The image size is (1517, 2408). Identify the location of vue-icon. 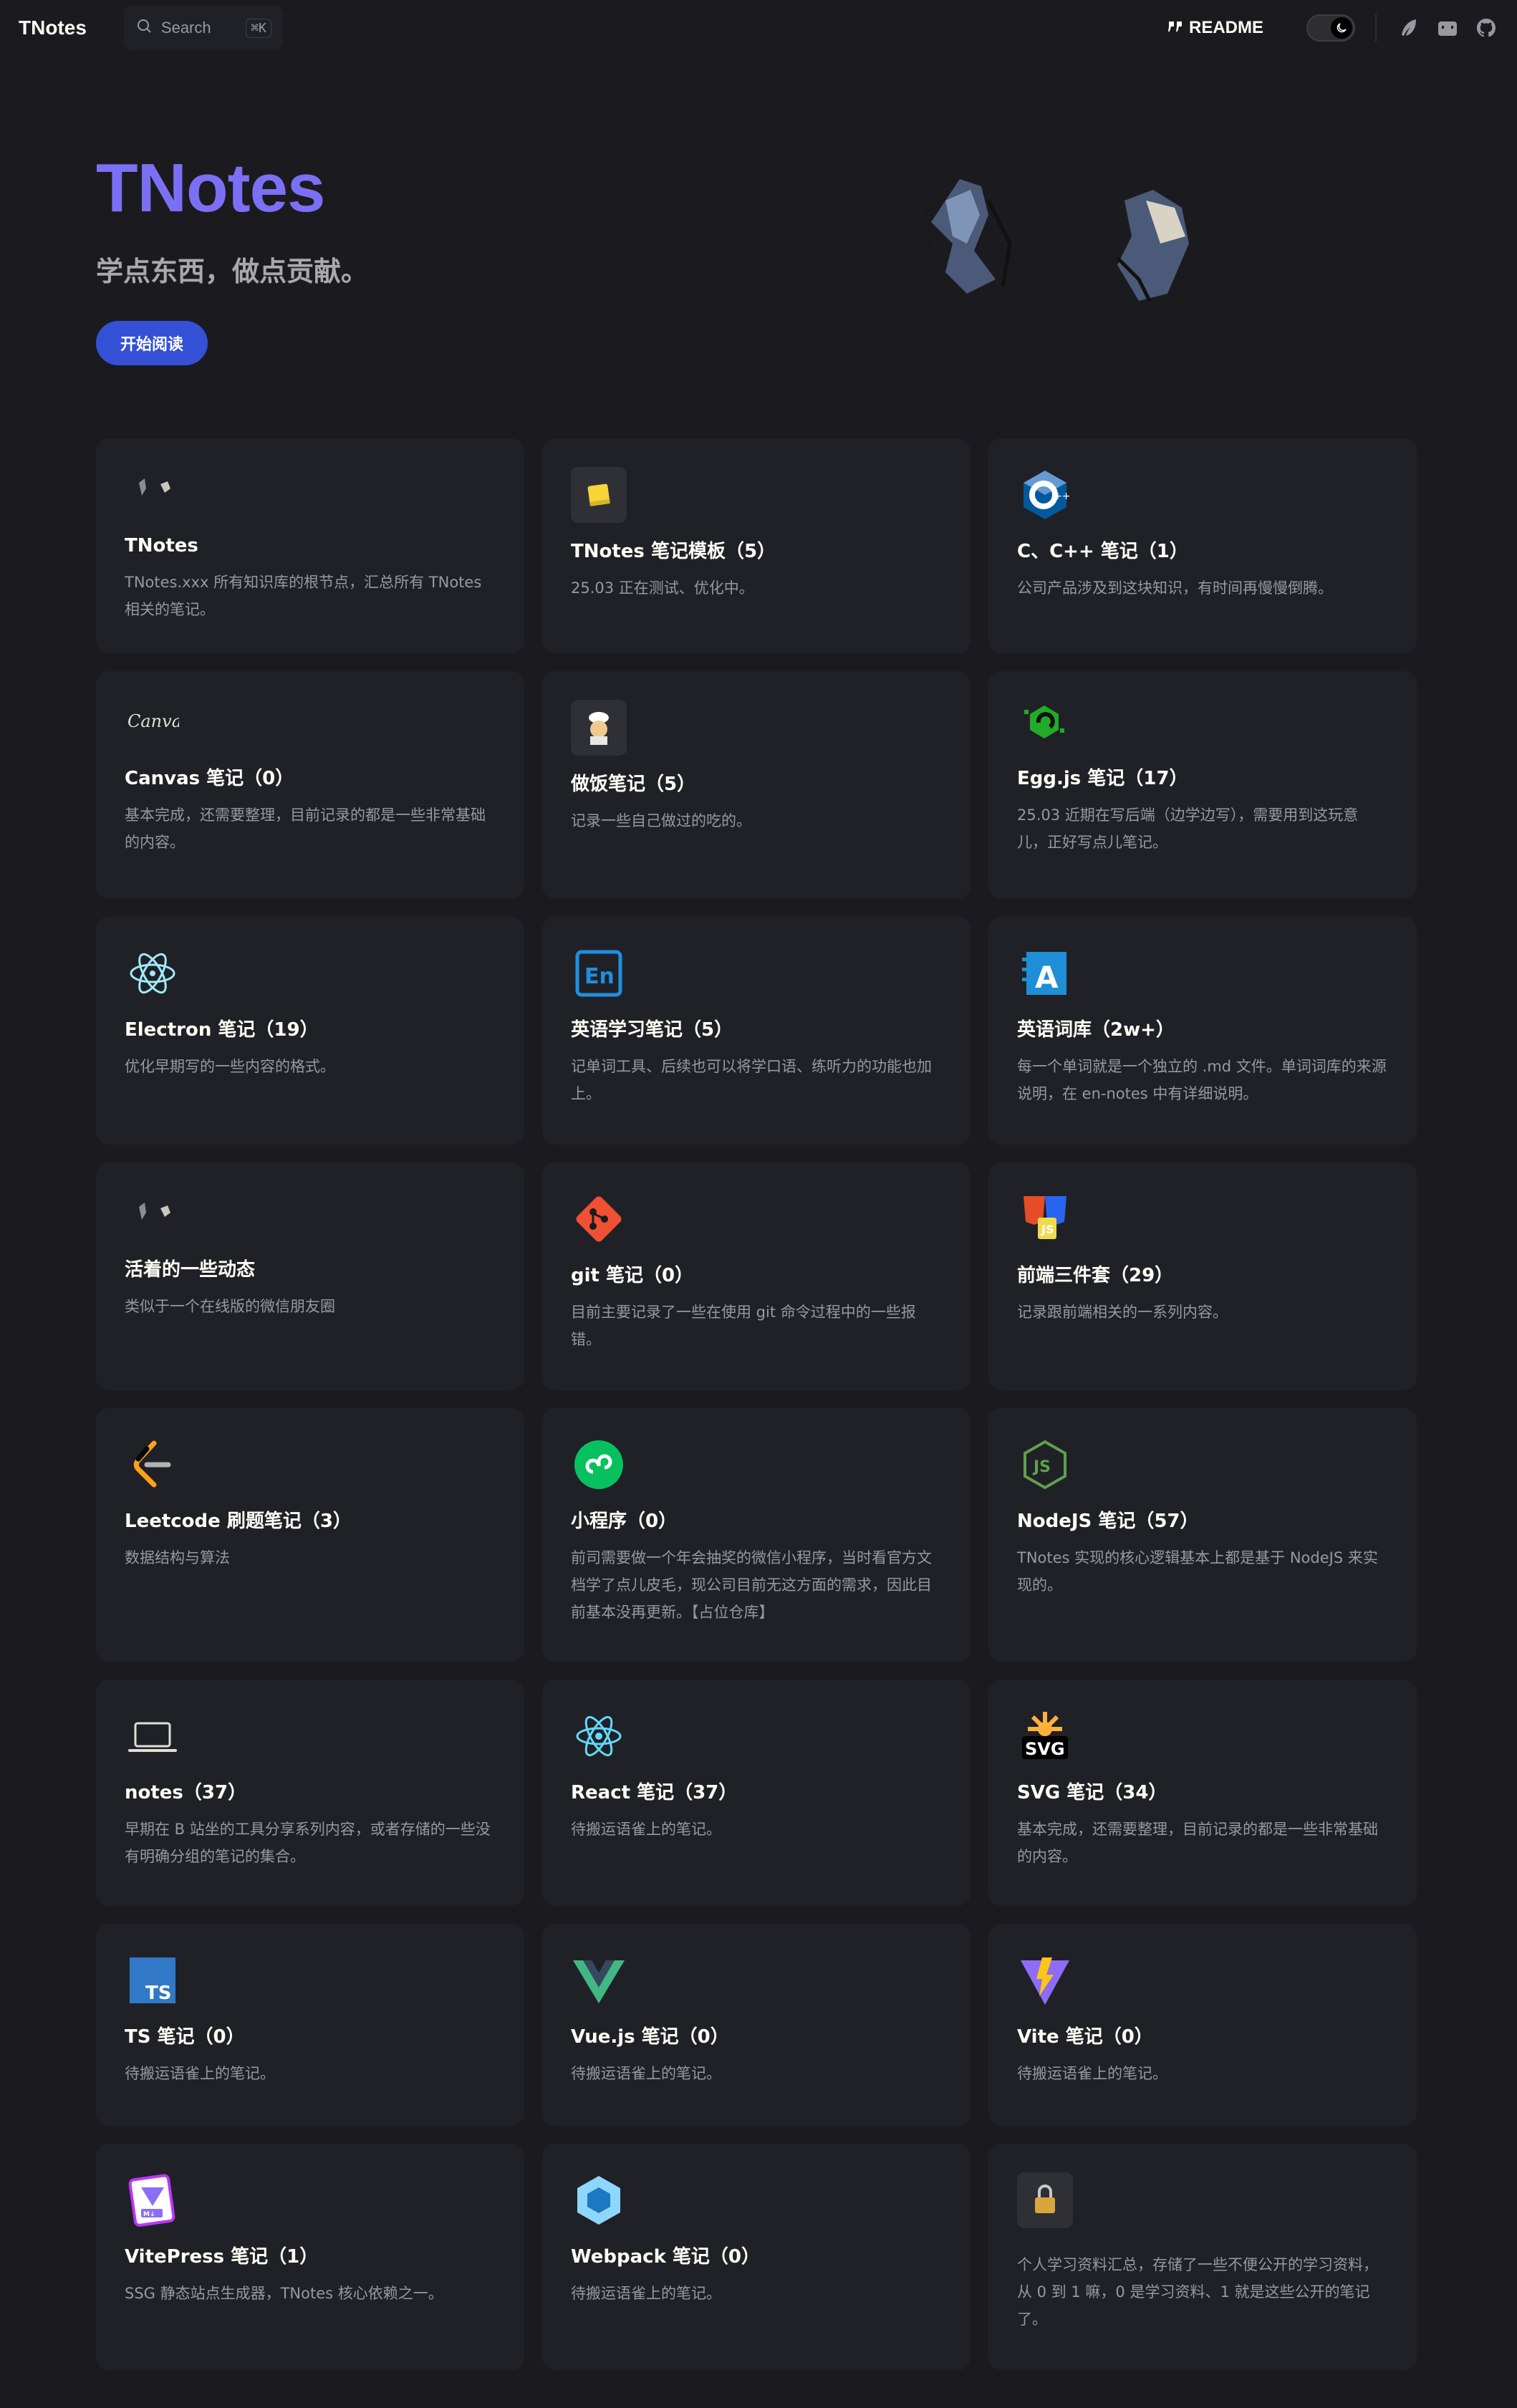
(599, 1980).